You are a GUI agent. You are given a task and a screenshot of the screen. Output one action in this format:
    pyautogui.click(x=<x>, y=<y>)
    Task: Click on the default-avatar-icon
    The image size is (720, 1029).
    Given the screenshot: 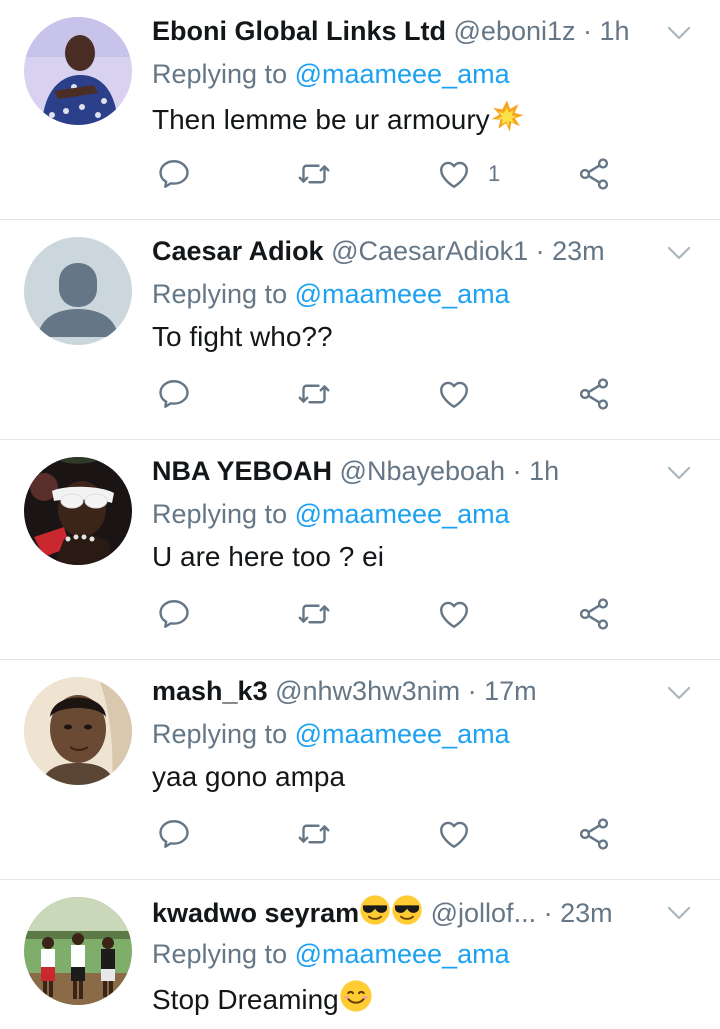 What is the action you would take?
    pyautogui.click(x=78, y=291)
    